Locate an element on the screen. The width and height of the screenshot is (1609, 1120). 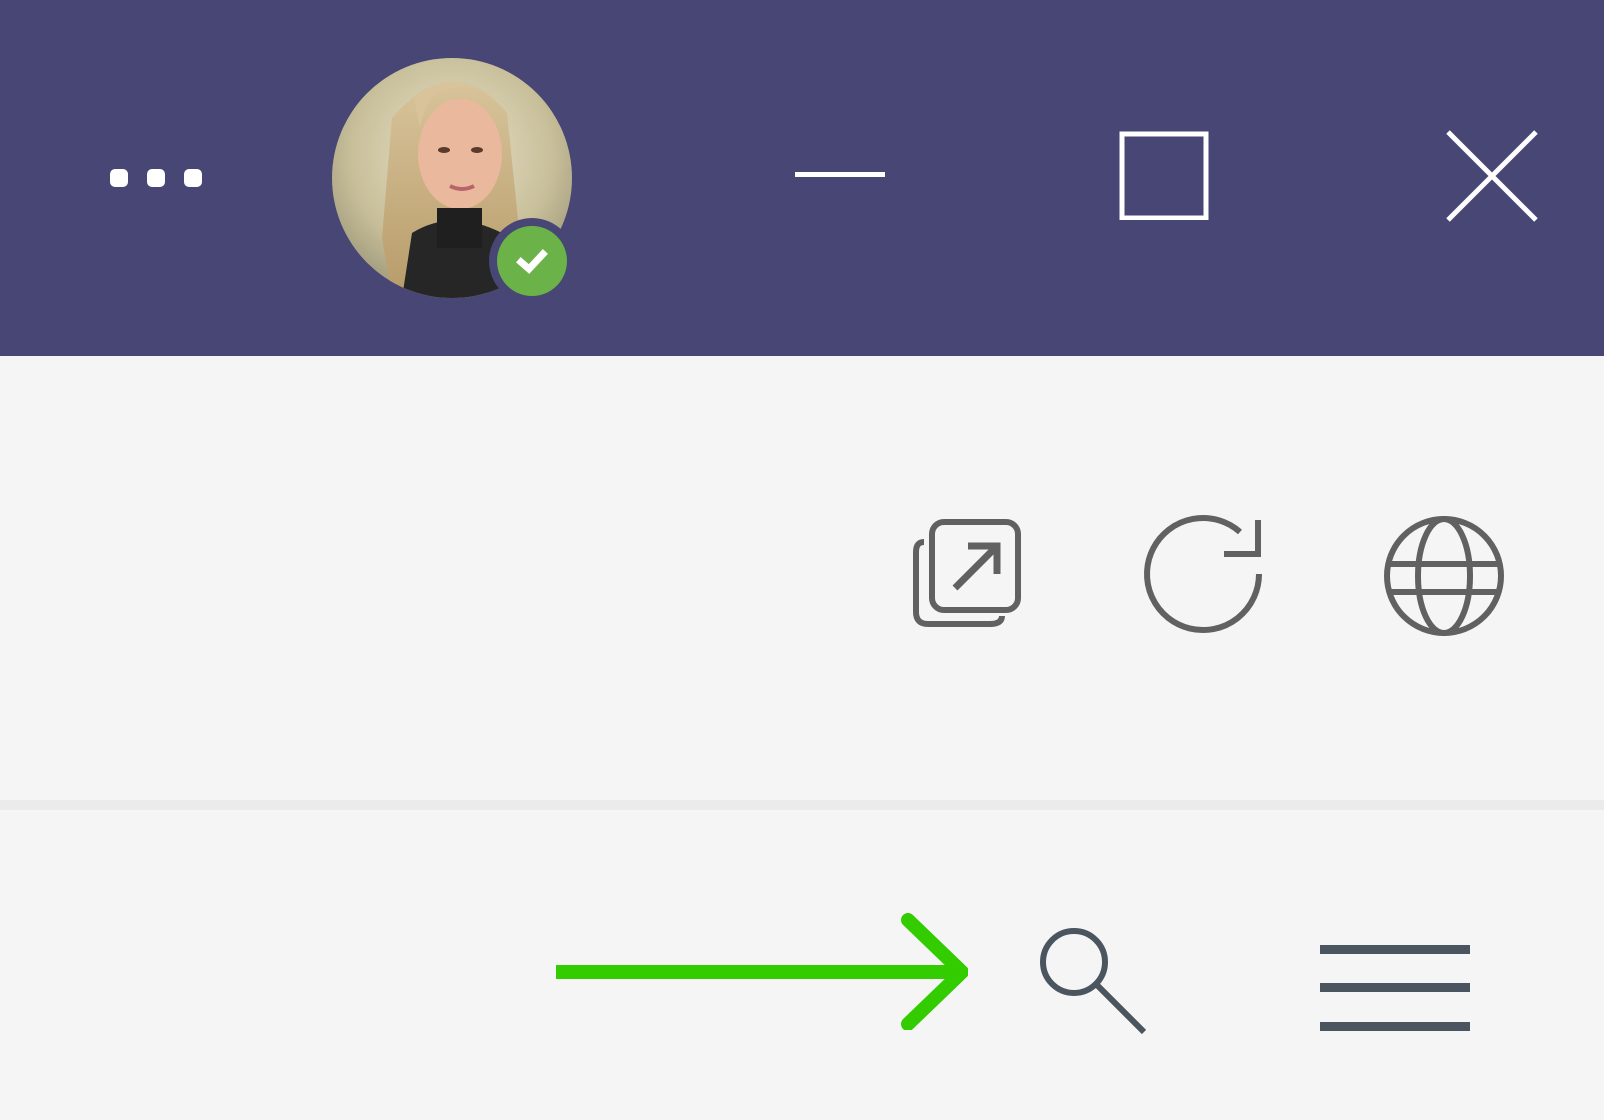
maximize-icon is located at coordinates (1164, 176).